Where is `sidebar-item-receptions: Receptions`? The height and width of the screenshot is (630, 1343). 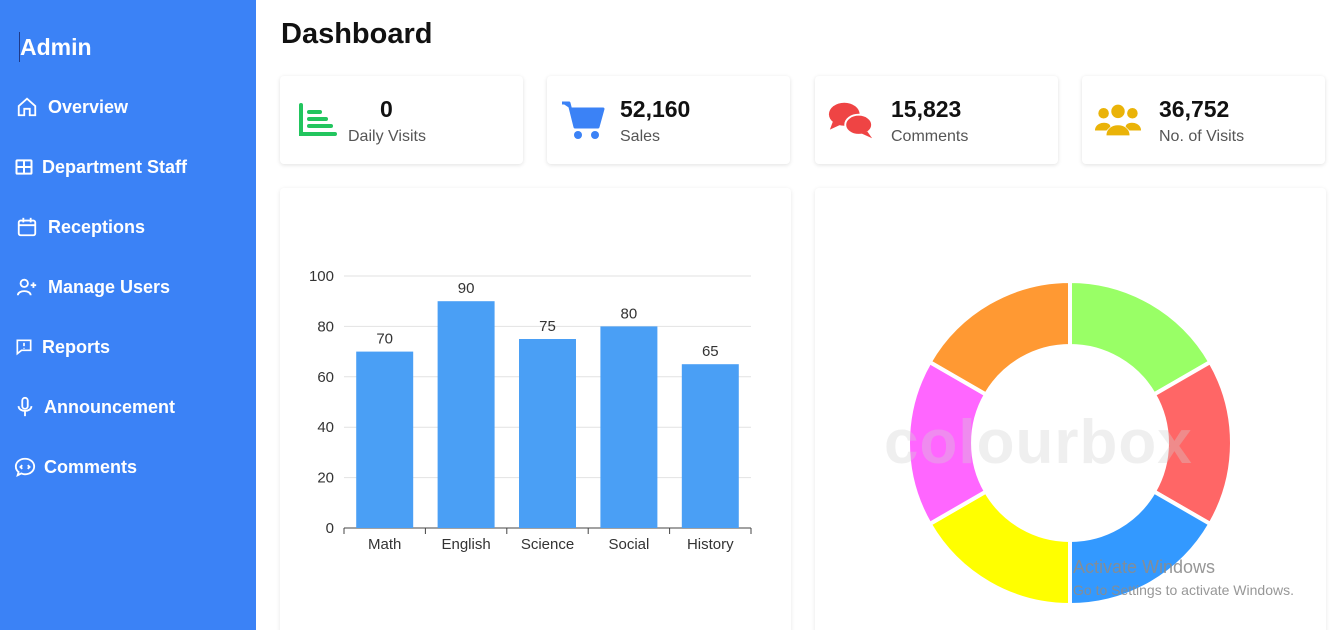 sidebar-item-receptions: Receptions is located at coordinates (79, 227).